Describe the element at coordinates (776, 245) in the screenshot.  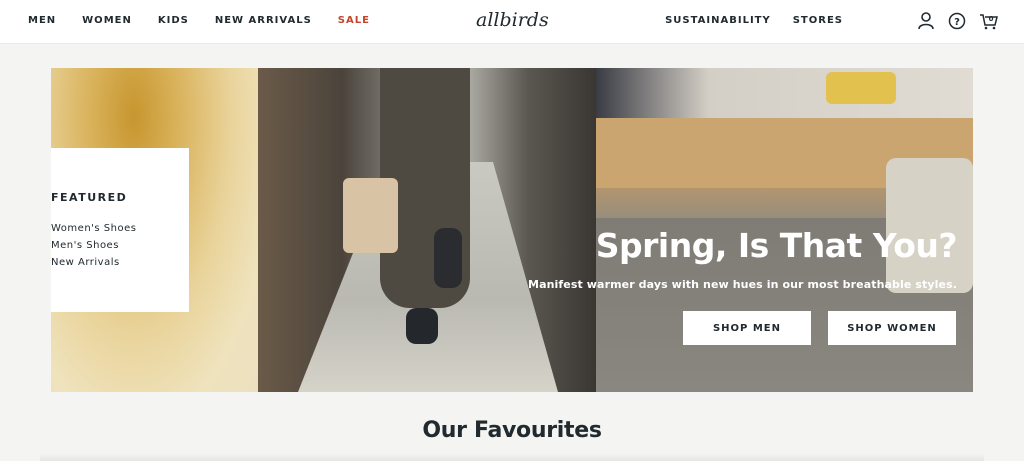
I see `hero-headline: Spring, Is That You?` at that location.